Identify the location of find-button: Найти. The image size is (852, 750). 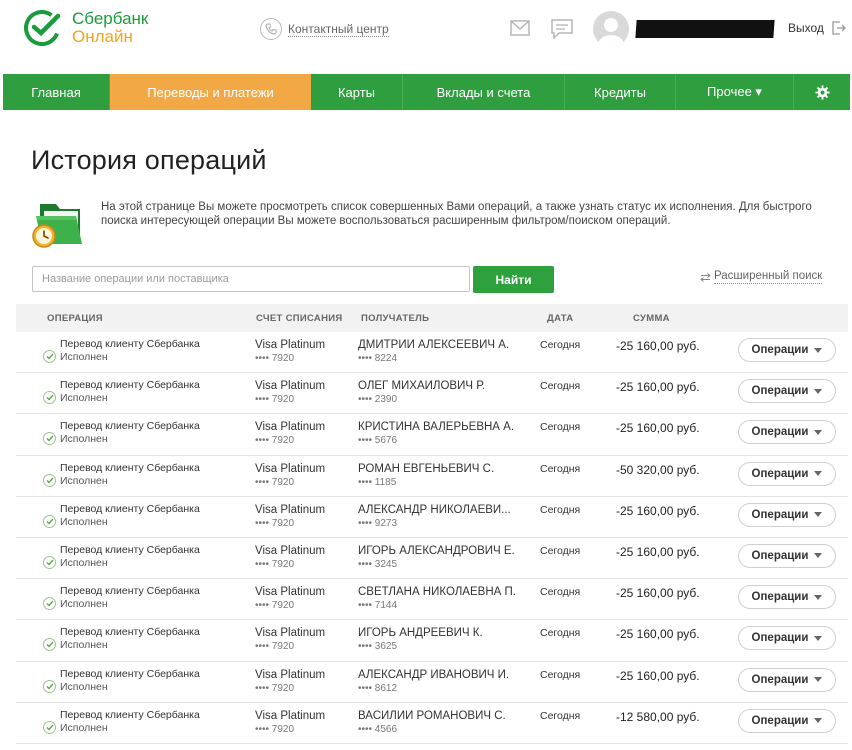
(513, 279).